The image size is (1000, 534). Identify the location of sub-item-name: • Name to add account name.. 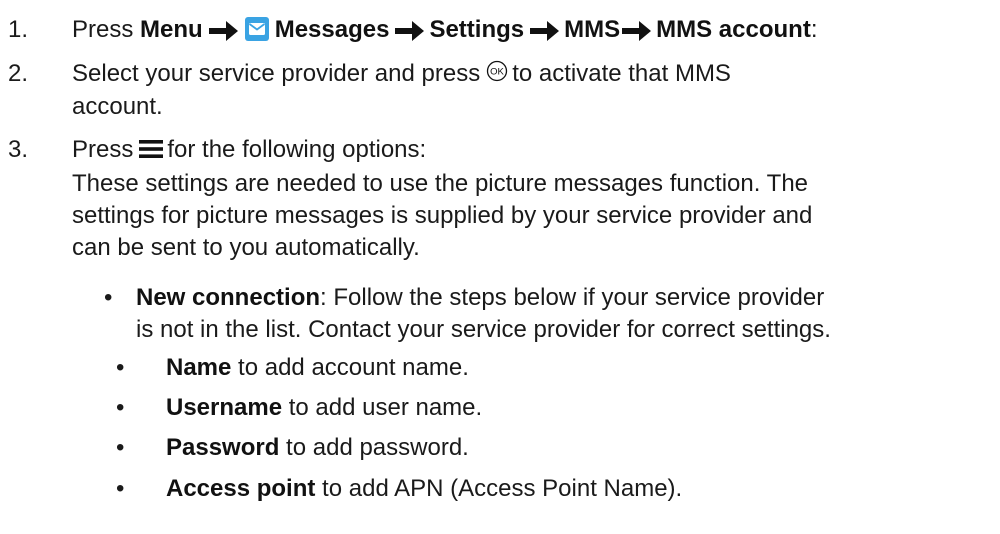
(558, 369).